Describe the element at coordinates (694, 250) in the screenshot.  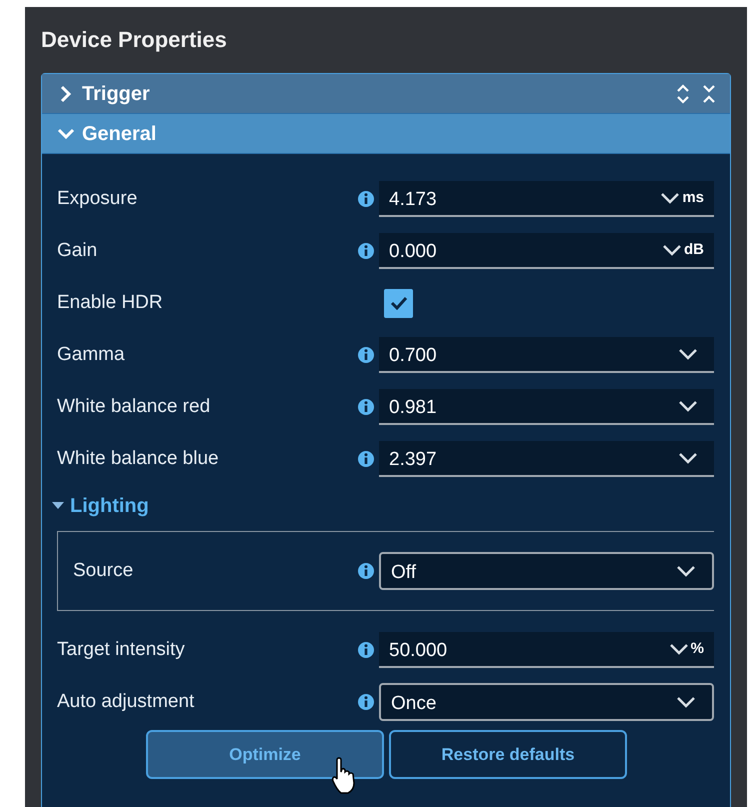
I see `unit-label: dB` at that location.